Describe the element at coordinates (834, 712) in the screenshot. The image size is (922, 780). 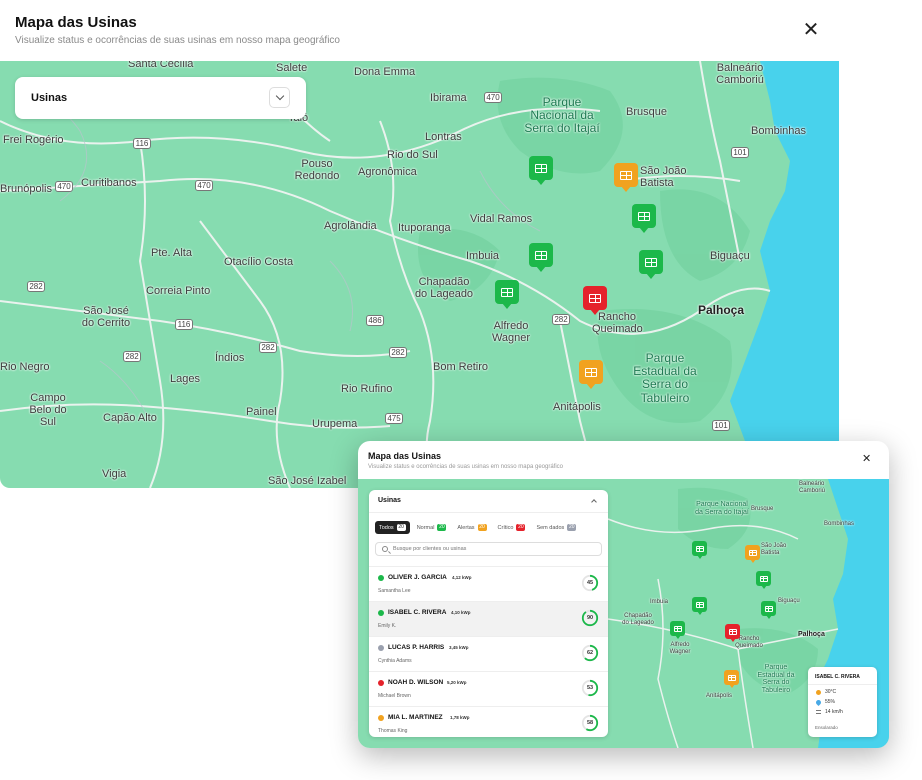
I see `wind-value: 14 km/h` at that location.